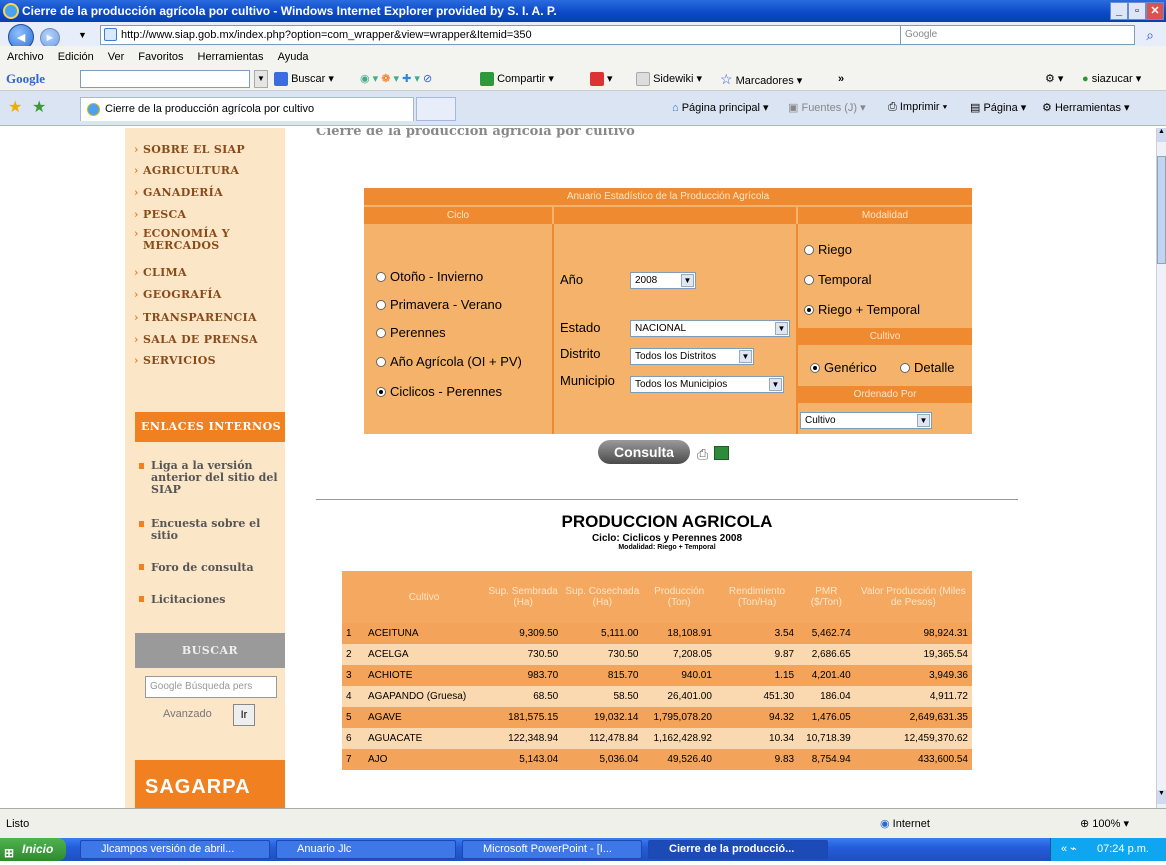 The width and height of the screenshot is (1166, 865). Describe the element at coordinates (178, 192) in the screenshot. I see `sidebar-item-ganaderia: GANADERÍA` at that location.